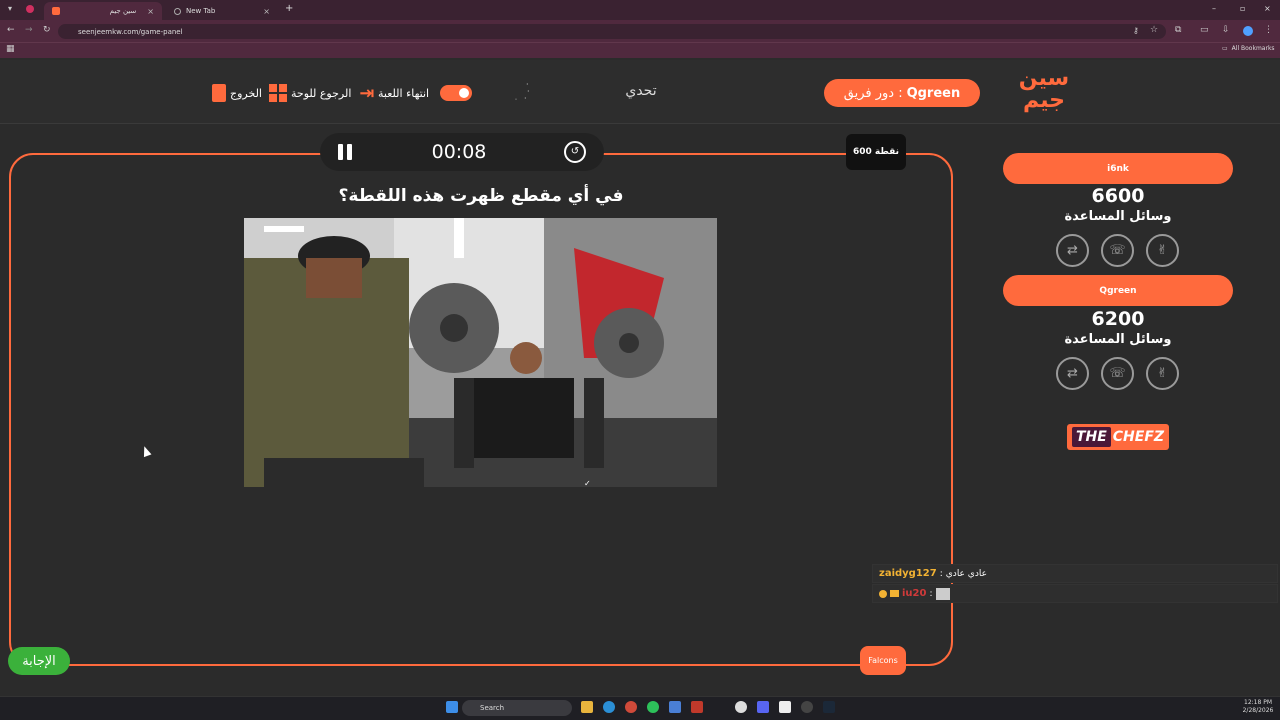 The image size is (1280, 720). I want to click on sponsor-logo: THE CHEFZ, so click(1118, 437).